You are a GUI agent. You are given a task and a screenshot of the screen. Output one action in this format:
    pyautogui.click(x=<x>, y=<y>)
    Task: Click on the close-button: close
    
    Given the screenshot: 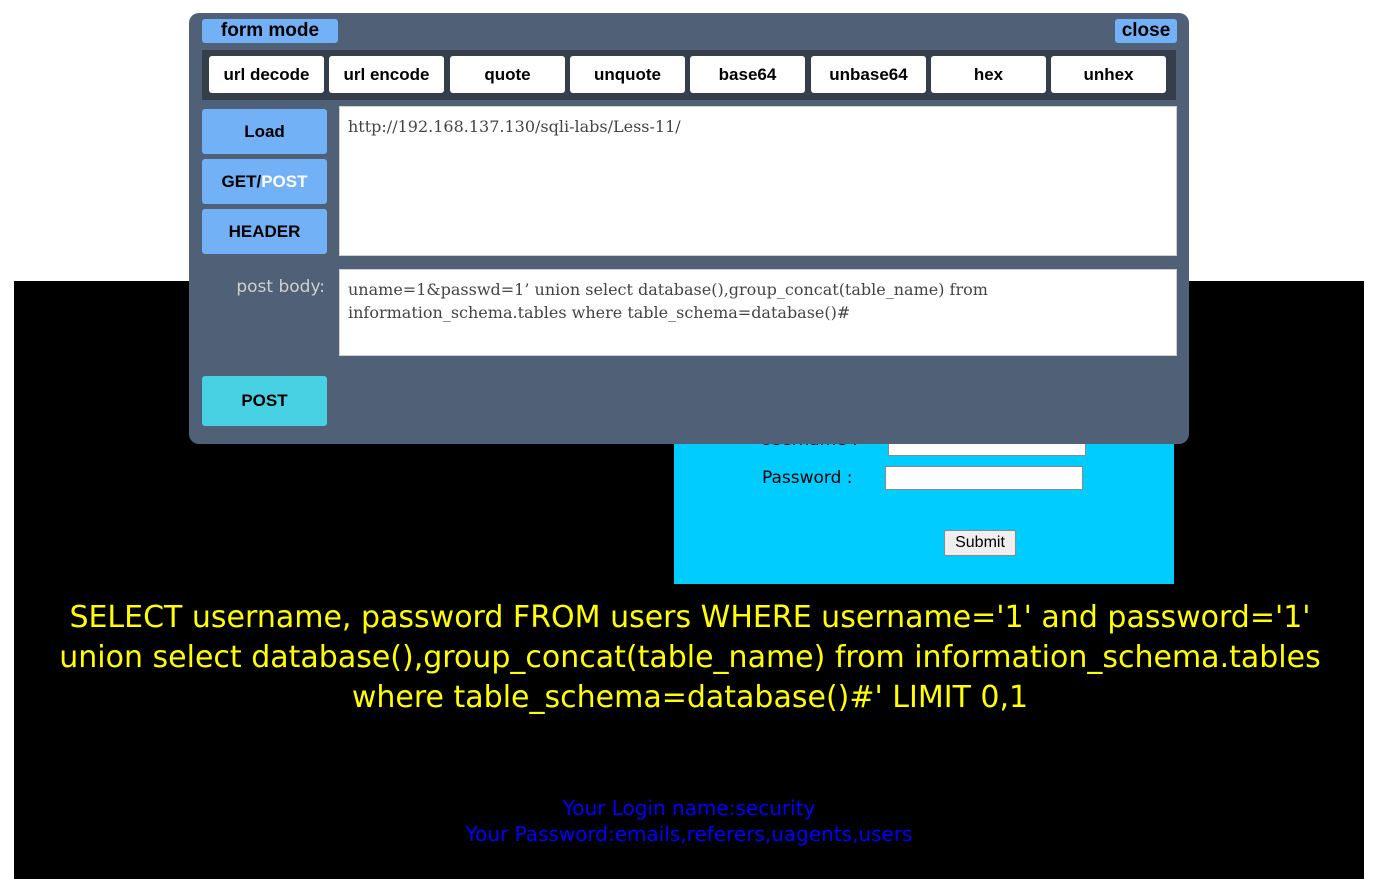 What is the action you would take?
    pyautogui.click(x=1146, y=31)
    